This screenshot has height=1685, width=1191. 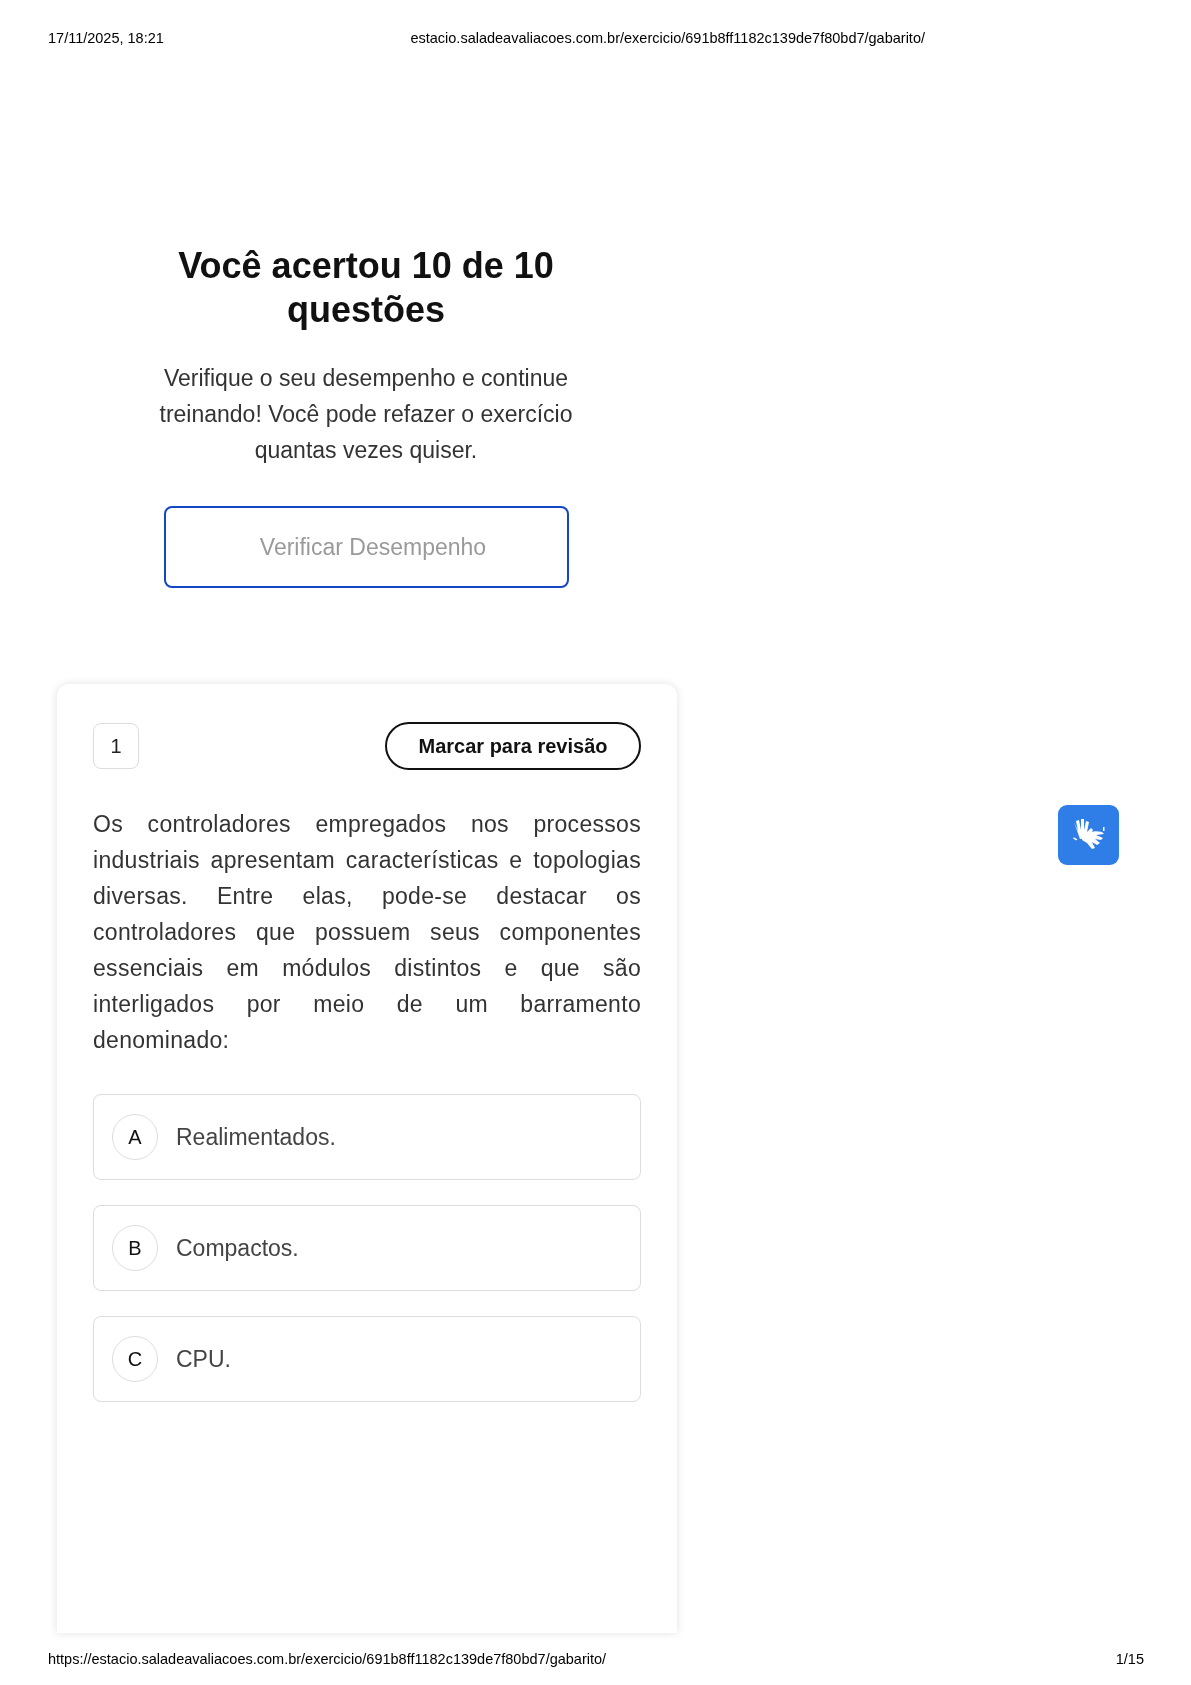 I want to click on option-text: Realimentados., so click(x=256, y=1137).